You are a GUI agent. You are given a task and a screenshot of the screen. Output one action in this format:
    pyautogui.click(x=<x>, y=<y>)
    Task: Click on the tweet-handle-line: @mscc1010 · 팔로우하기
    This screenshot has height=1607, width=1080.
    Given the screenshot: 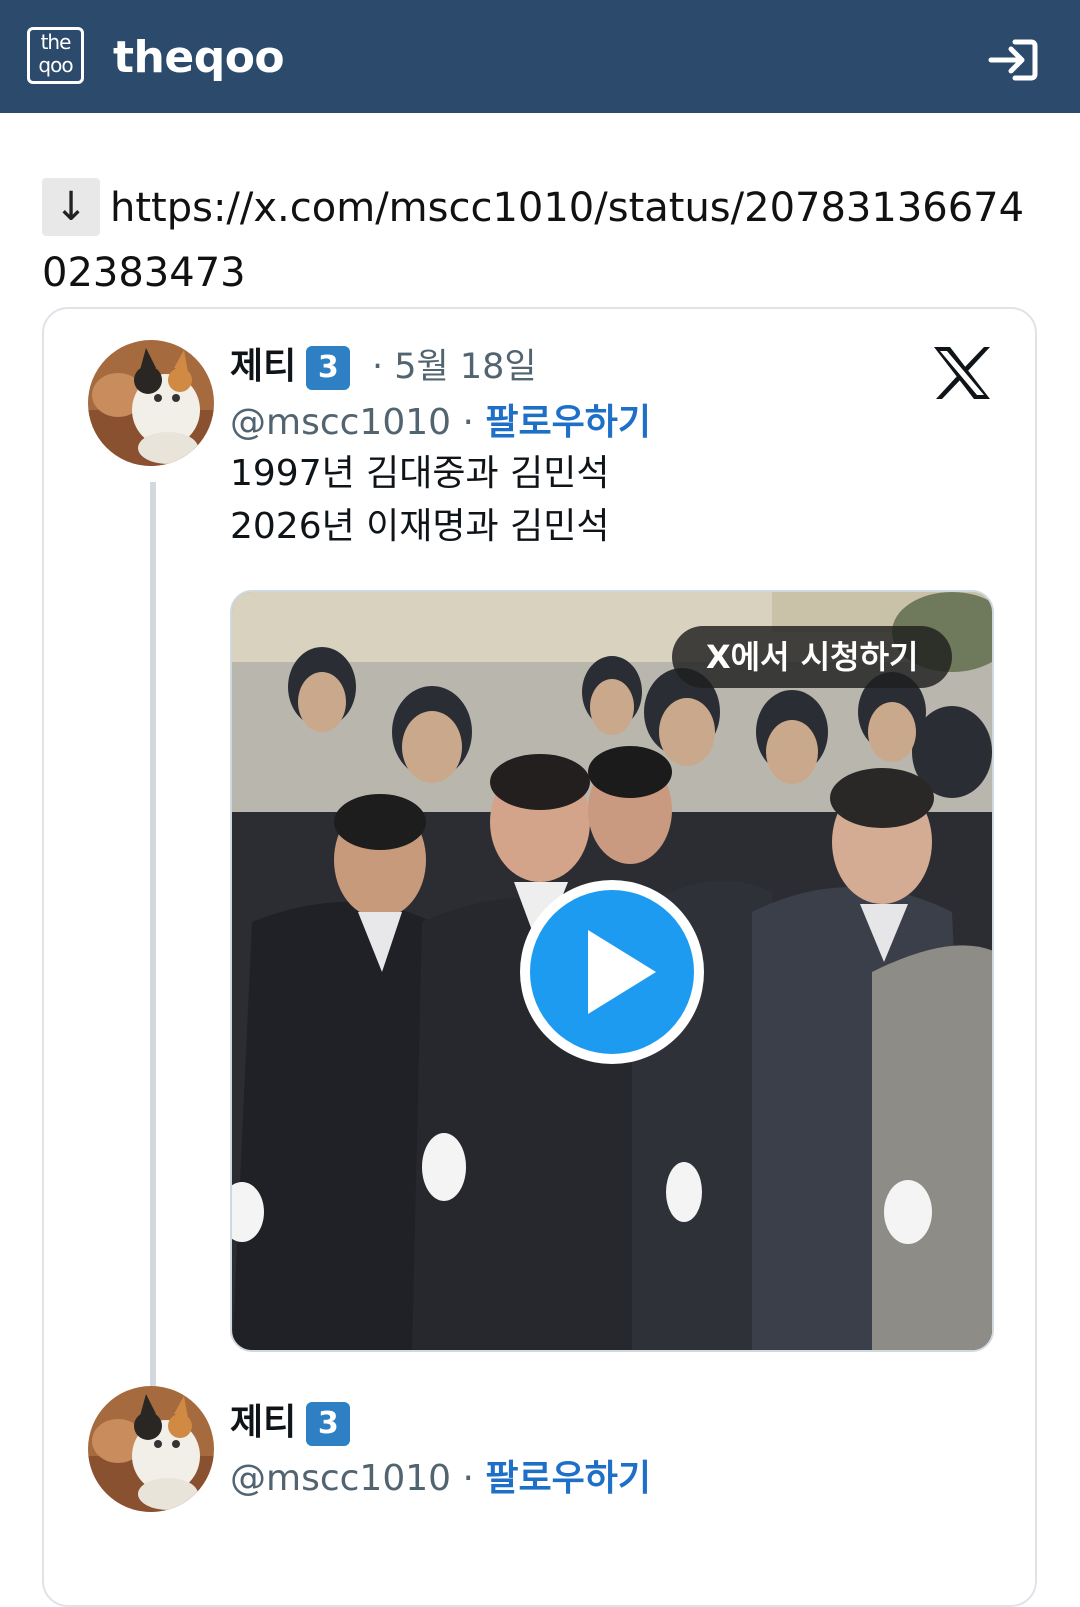 What is the action you would take?
    pyautogui.click(x=440, y=423)
    